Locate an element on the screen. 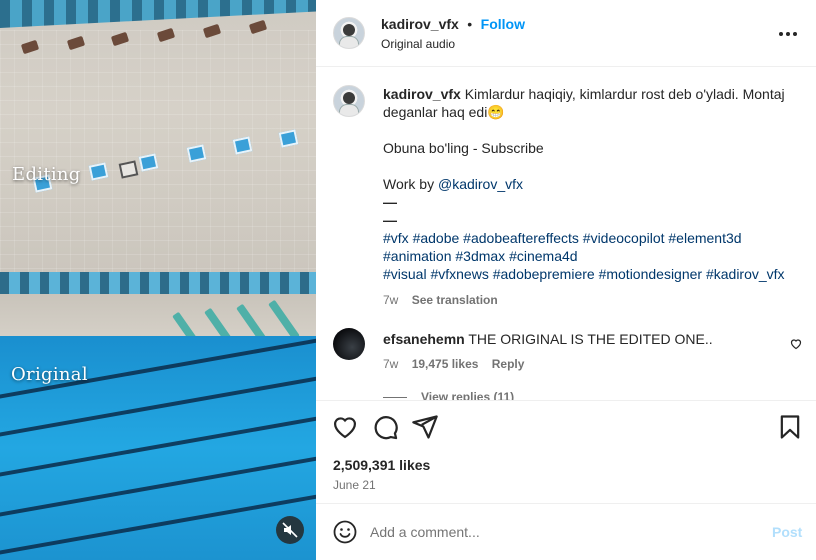 Image resolution: width=816 pixels, height=560 pixels. comment-username: efsanehemn is located at coordinates (424, 339).